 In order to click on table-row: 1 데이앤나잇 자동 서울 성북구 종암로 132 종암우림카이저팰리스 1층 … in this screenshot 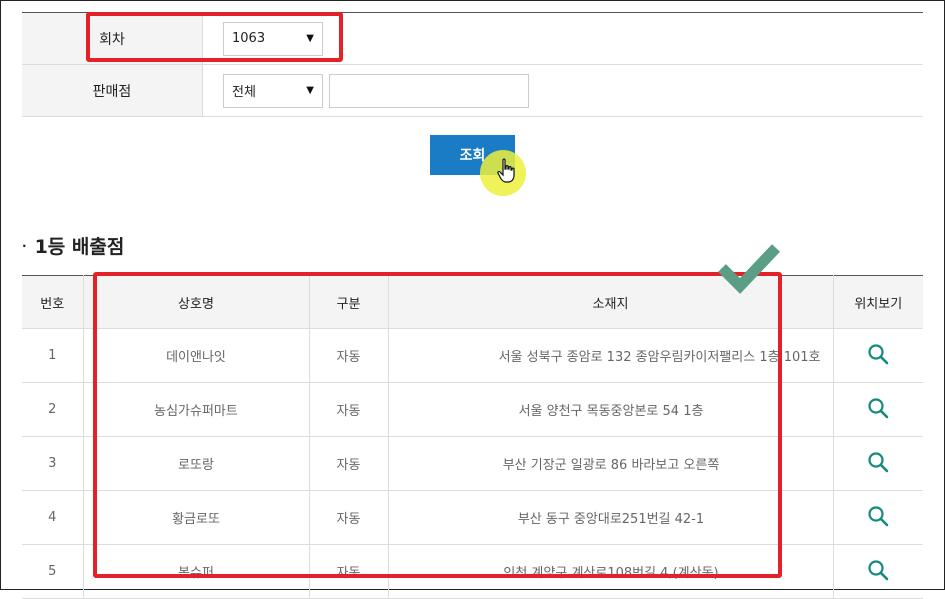, I will do `click(472, 355)`.